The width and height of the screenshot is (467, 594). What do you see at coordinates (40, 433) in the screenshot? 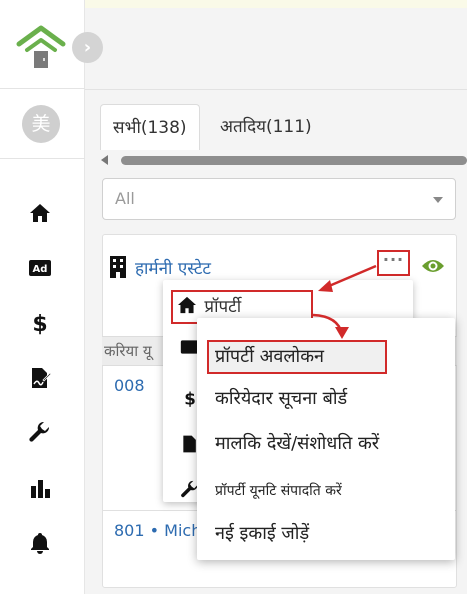
I see `wrench-icon` at bounding box center [40, 433].